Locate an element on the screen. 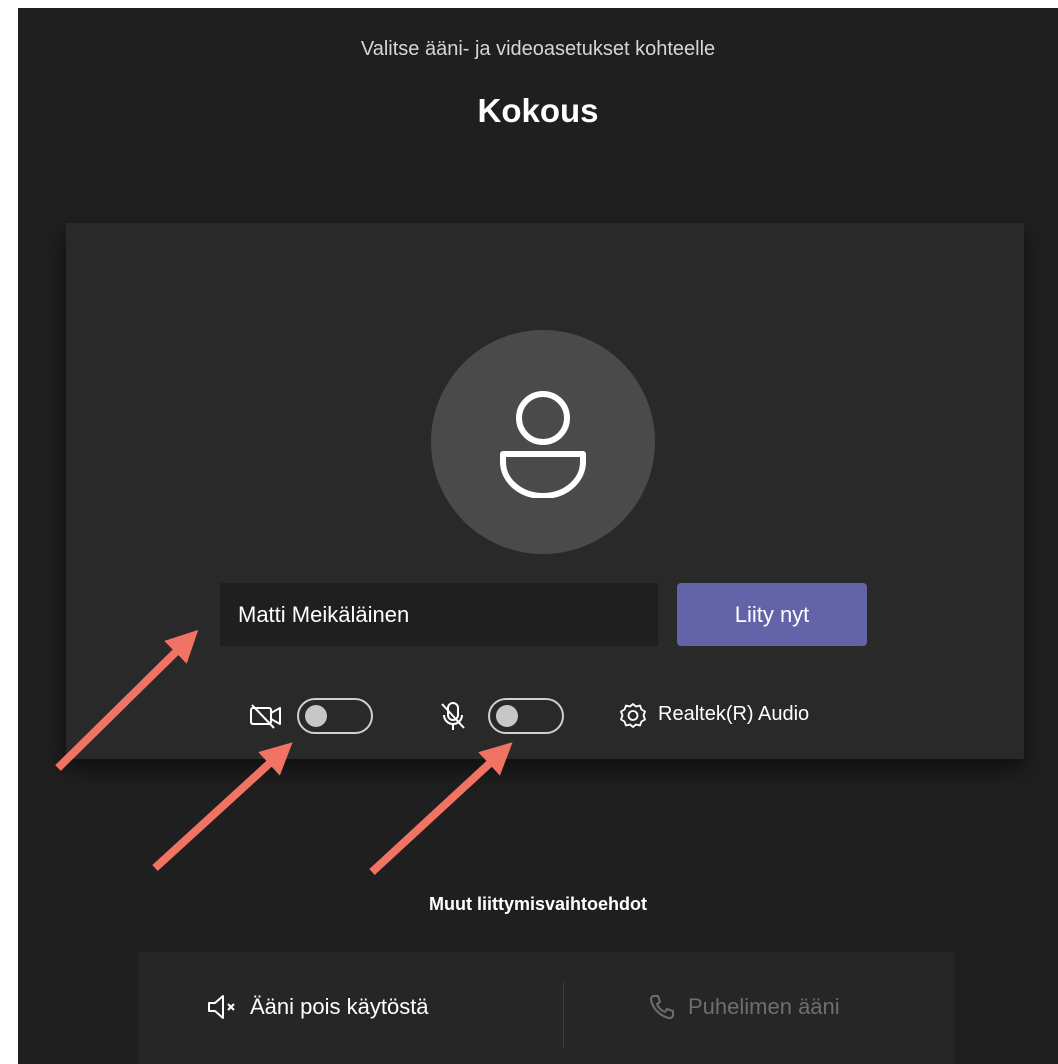 This screenshot has width=1058, height=1064. join-now-button: Liity nyt is located at coordinates (772, 614).